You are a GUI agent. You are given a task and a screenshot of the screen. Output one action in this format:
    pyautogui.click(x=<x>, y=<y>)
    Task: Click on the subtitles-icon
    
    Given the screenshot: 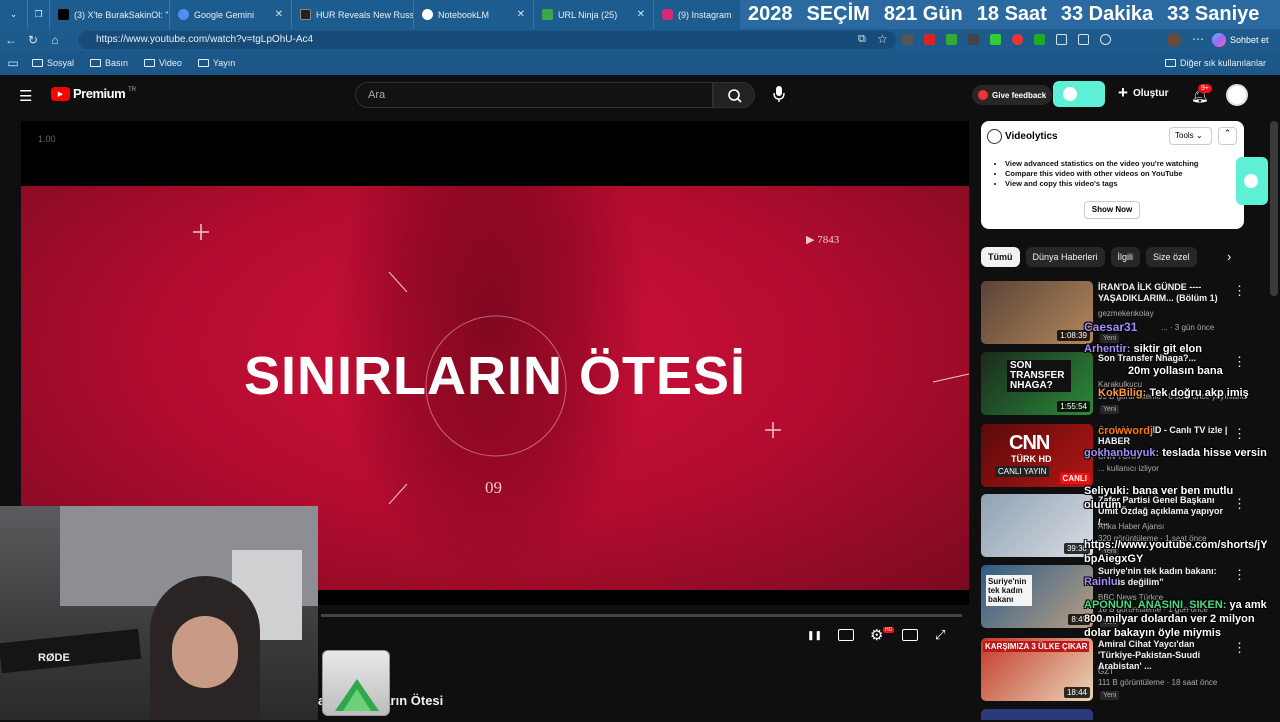 What is the action you would take?
    pyautogui.click(x=846, y=635)
    